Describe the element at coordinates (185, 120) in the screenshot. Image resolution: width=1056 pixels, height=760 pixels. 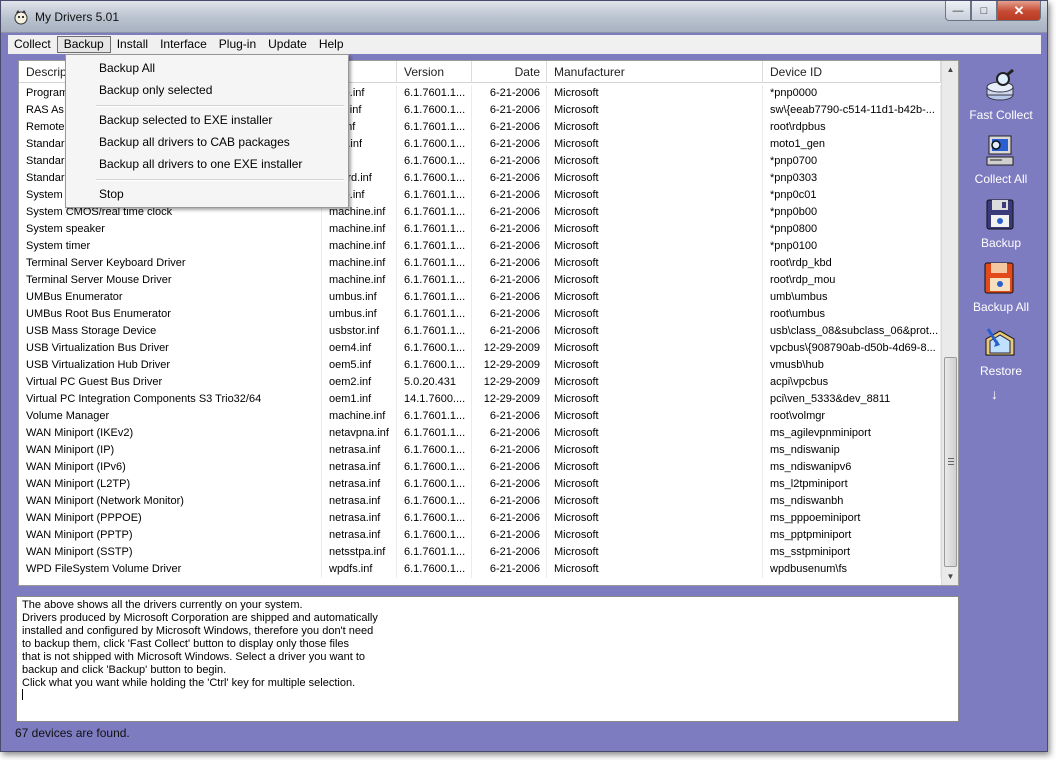
I see `menu-backup-selected-exe: Backup selected to EXE installer` at that location.